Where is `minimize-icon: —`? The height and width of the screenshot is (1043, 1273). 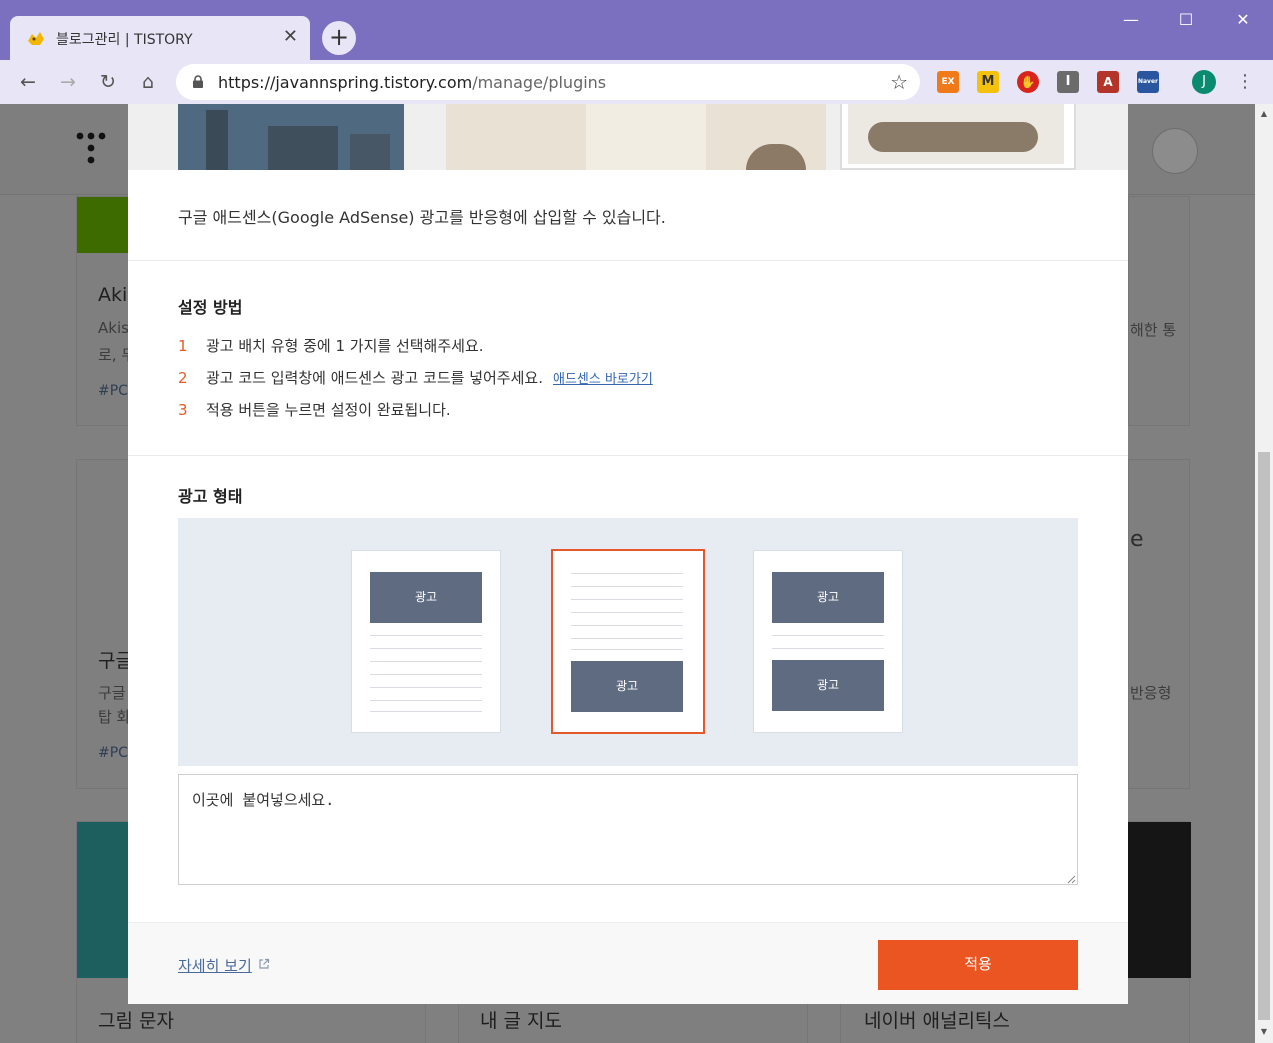 minimize-icon: — is located at coordinates (1131, 20).